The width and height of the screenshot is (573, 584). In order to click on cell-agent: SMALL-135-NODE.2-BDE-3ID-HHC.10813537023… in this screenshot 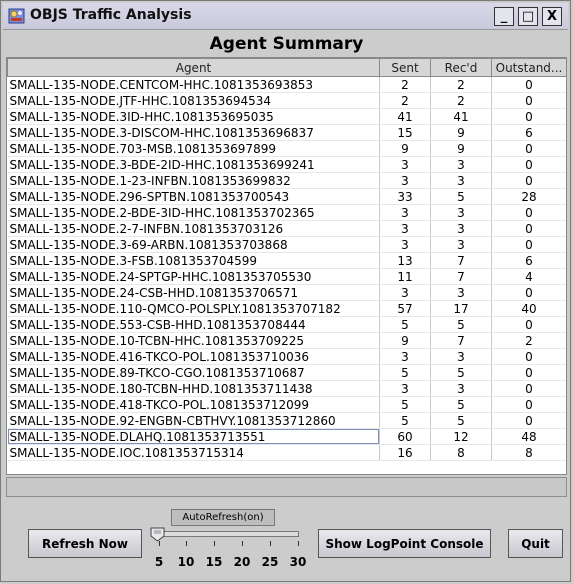, I will do `click(193, 212)`.